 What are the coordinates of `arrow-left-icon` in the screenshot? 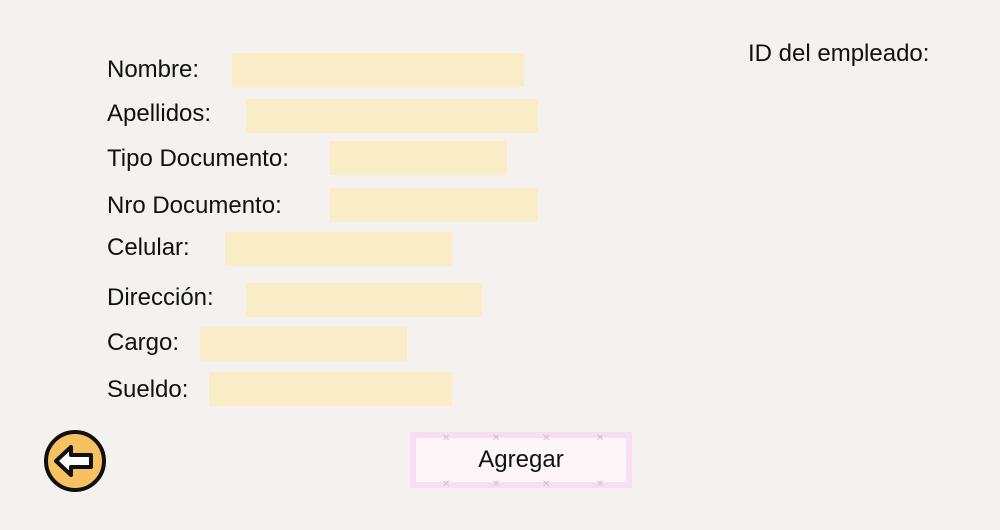 It's located at (75, 461).